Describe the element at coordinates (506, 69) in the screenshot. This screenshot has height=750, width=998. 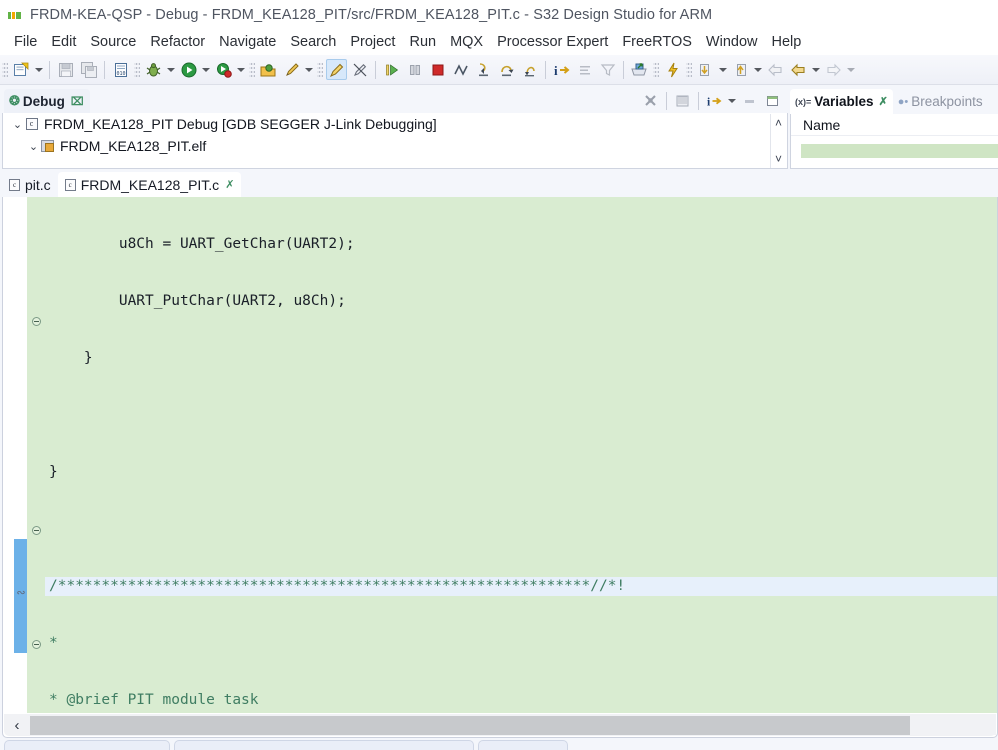
I see `step-over-icon` at that location.